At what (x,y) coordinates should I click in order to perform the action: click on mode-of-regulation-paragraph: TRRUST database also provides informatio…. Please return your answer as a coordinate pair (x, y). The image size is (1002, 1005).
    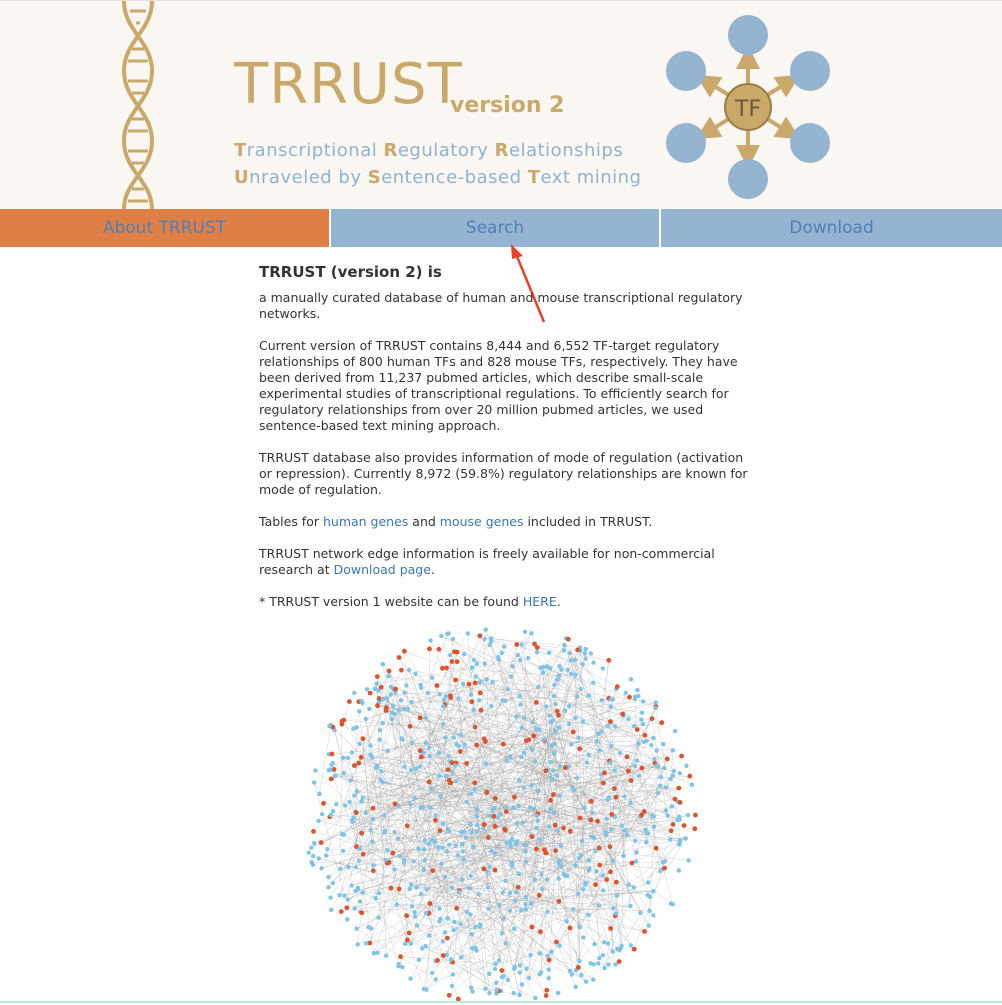
    Looking at the image, I should click on (503, 473).